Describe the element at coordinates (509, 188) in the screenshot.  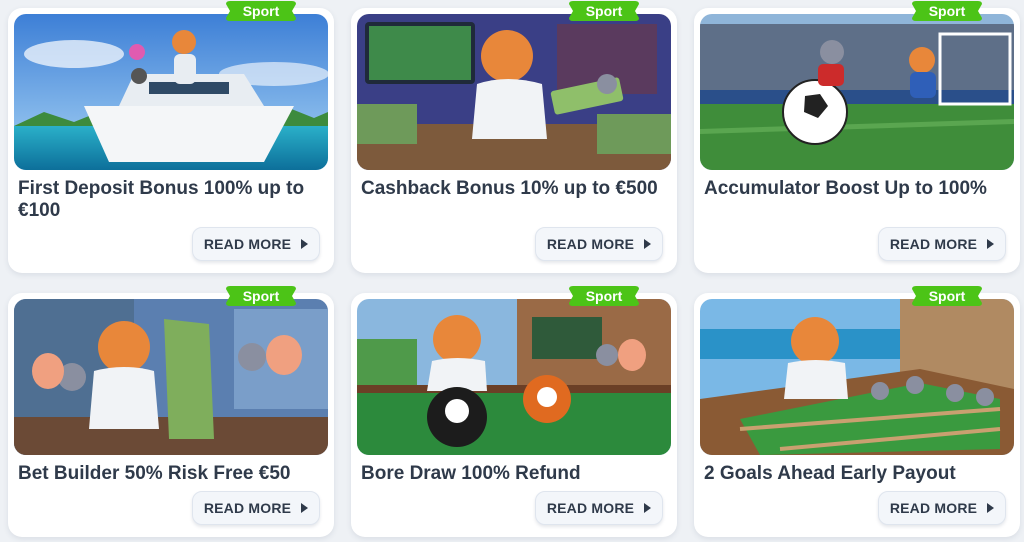
I see `promo-title: Cashback Bonus 10% up to €500` at that location.